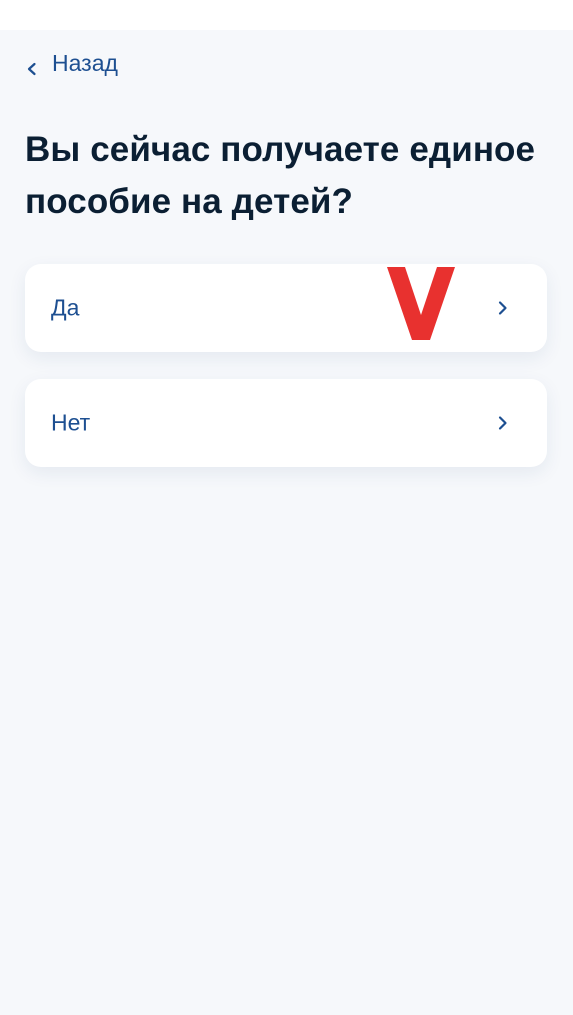 The height and width of the screenshot is (1015, 573). What do you see at coordinates (421, 303) in the screenshot?
I see `red-v-checkmark-icon` at bounding box center [421, 303].